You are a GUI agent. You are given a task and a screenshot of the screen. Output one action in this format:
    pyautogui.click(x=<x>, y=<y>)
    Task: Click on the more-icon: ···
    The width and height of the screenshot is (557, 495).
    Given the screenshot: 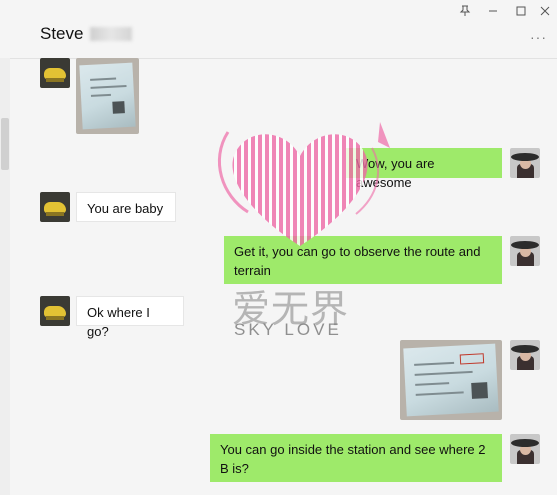 What is the action you would take?
    pyautogui.click(x=538, y=37)
    